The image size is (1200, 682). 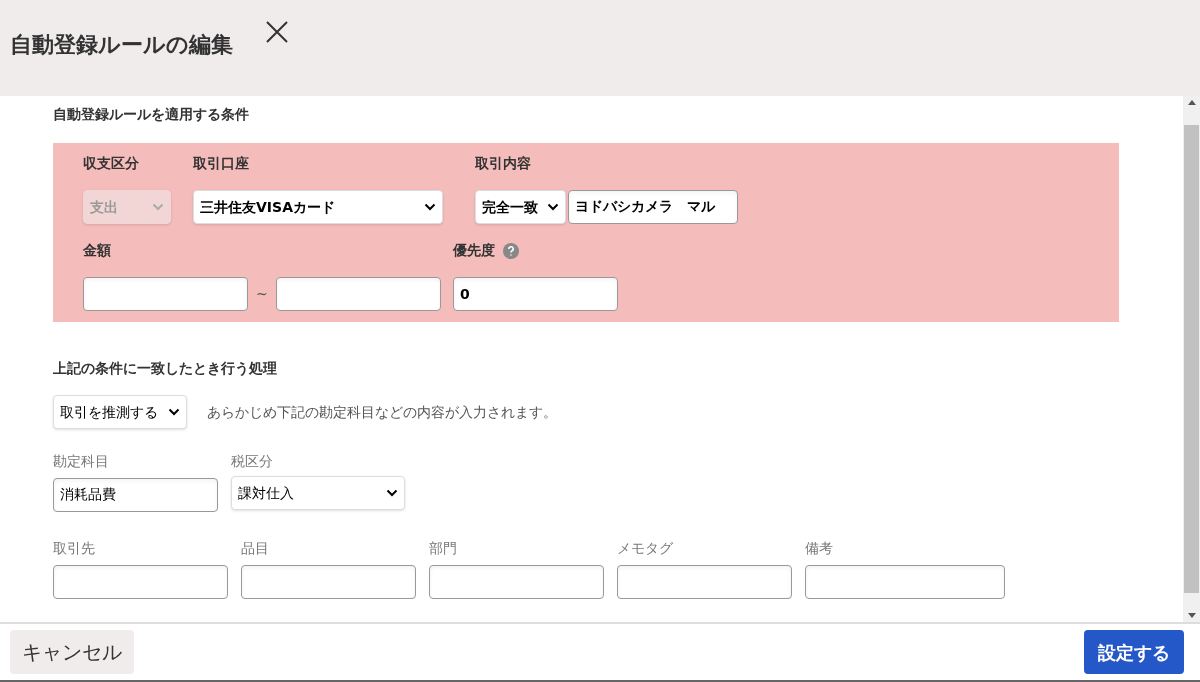 What do you see at coordinates (819, 548) in the screenshot?
I see `field-label: 備考` at bounding box center [819, 548].